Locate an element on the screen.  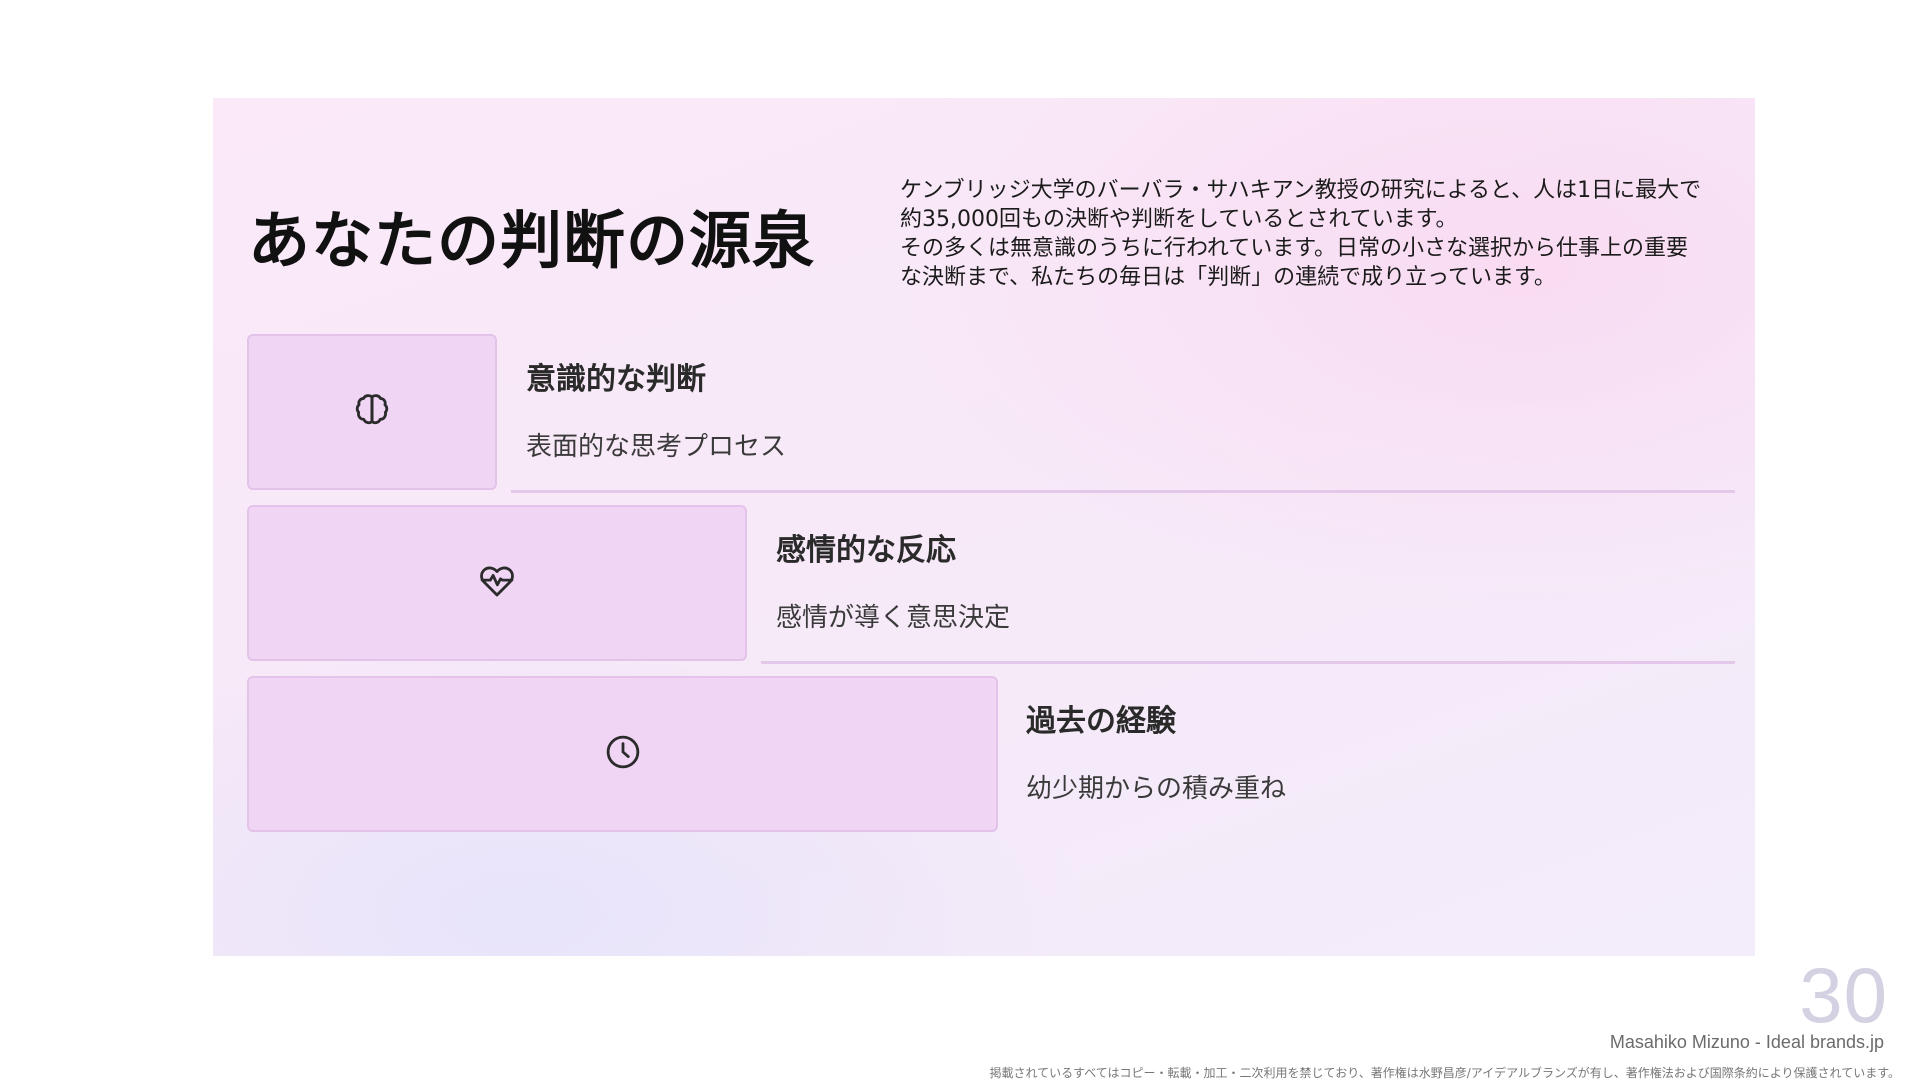
step-title: 感情的な反応 is located at coordinates (866, 550).